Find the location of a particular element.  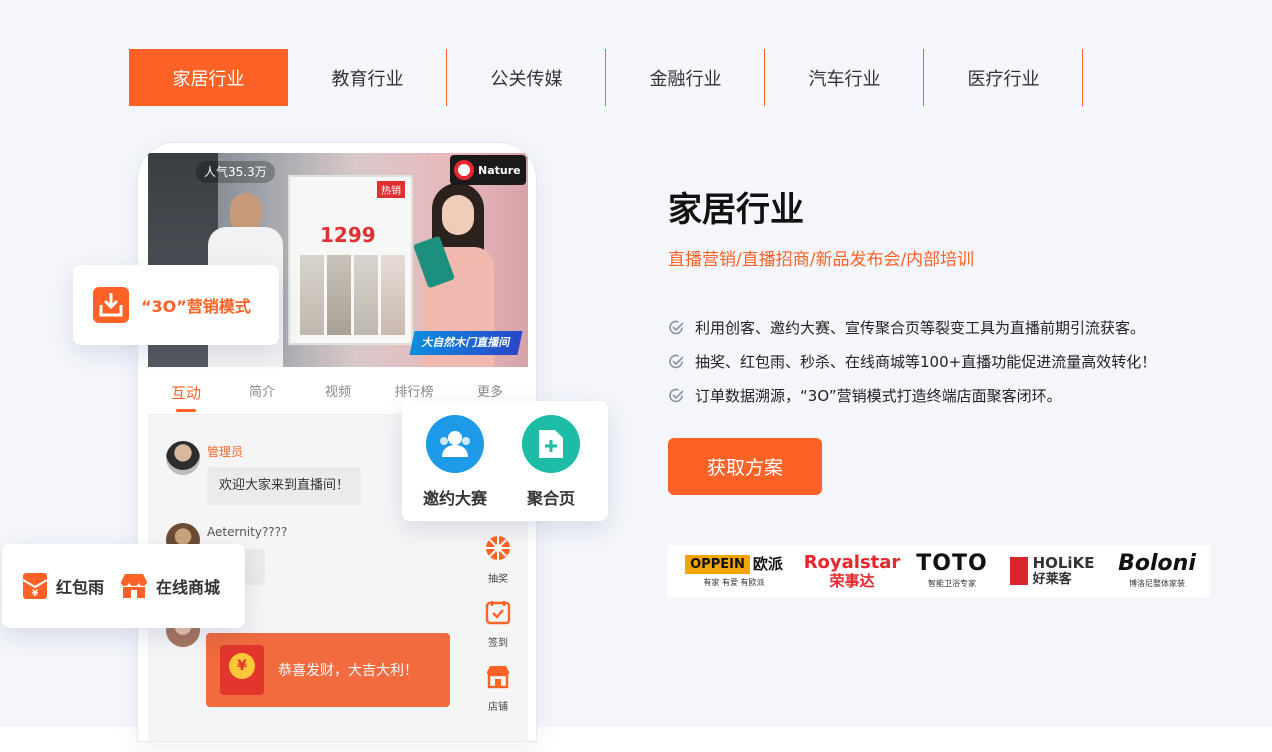

checkin-icon is located at coordinates (498, 613).